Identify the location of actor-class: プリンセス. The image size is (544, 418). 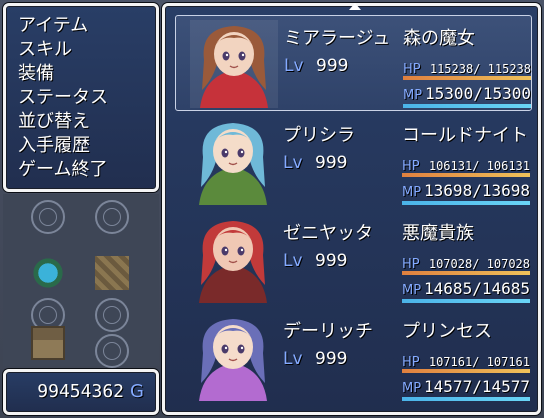
(447, 331).